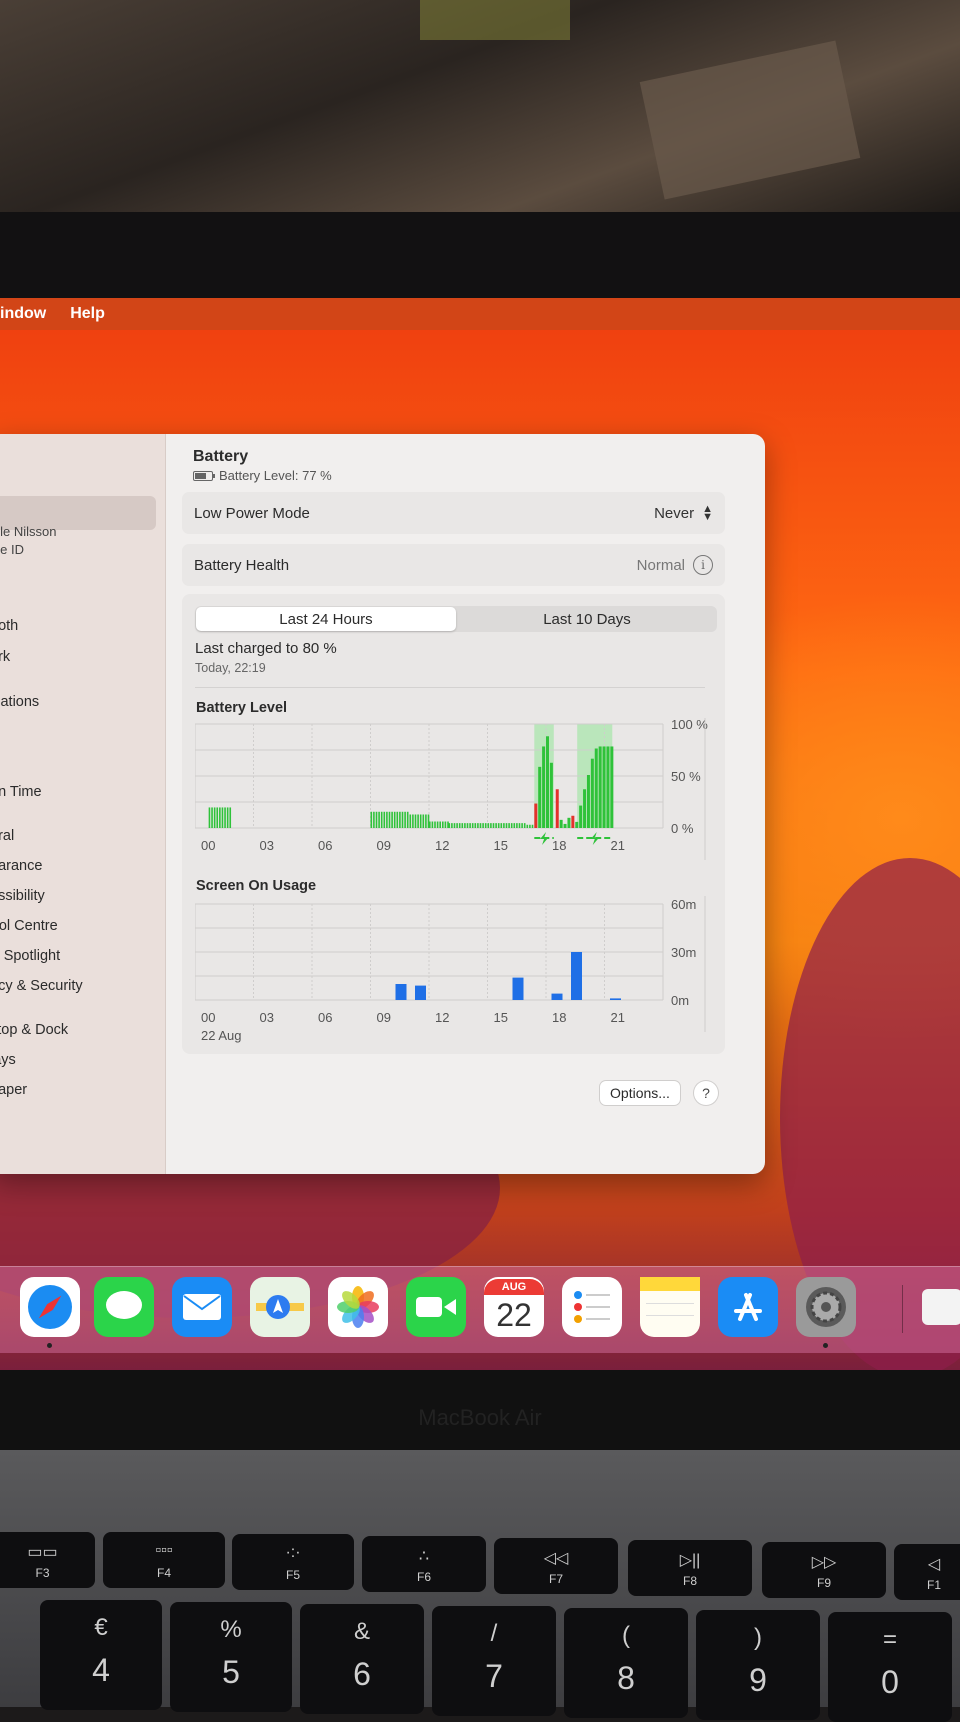  Describe the element at coordinates (87, 314) in the screenshot. I see `menu-help: Help` at that location.